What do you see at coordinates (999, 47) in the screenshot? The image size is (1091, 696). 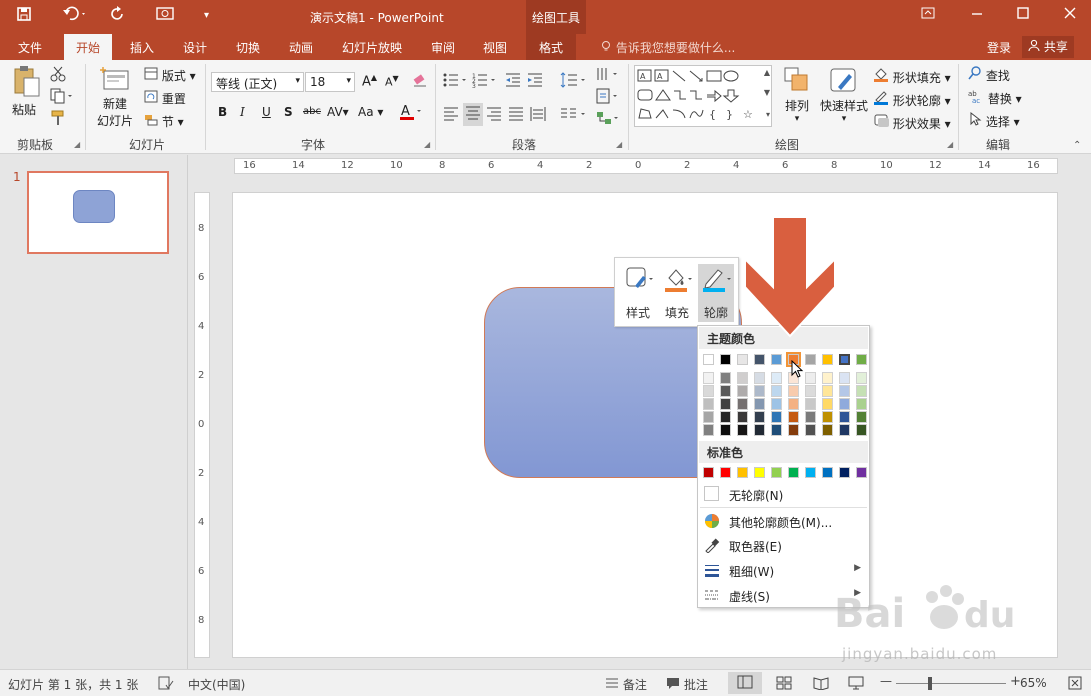 I see `login-link: 登录` at bounding box center [999, 47].